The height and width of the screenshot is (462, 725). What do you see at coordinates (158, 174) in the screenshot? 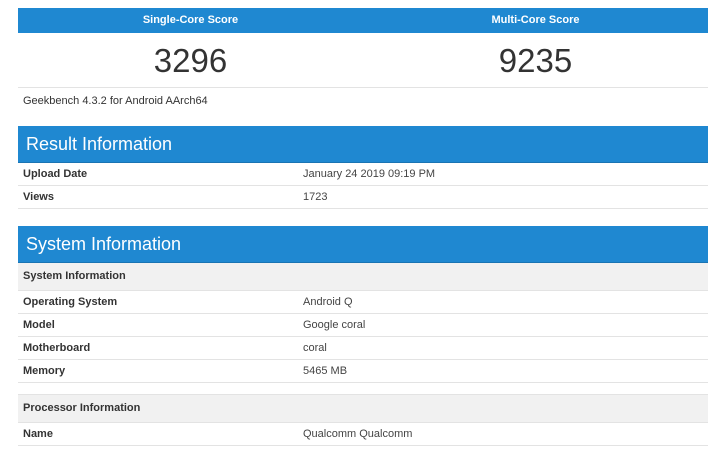
I see `row-key: Upload Date` at bounding box center [158, 174].